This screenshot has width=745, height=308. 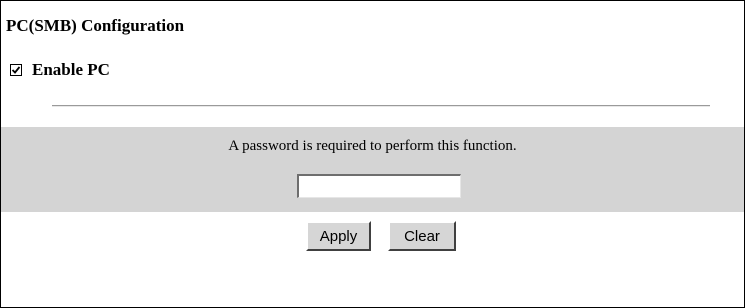 What do you see at coordinates (338, 236) in the screenshot?
I see `apply-button: Apply` at bounding box center [338, 236].